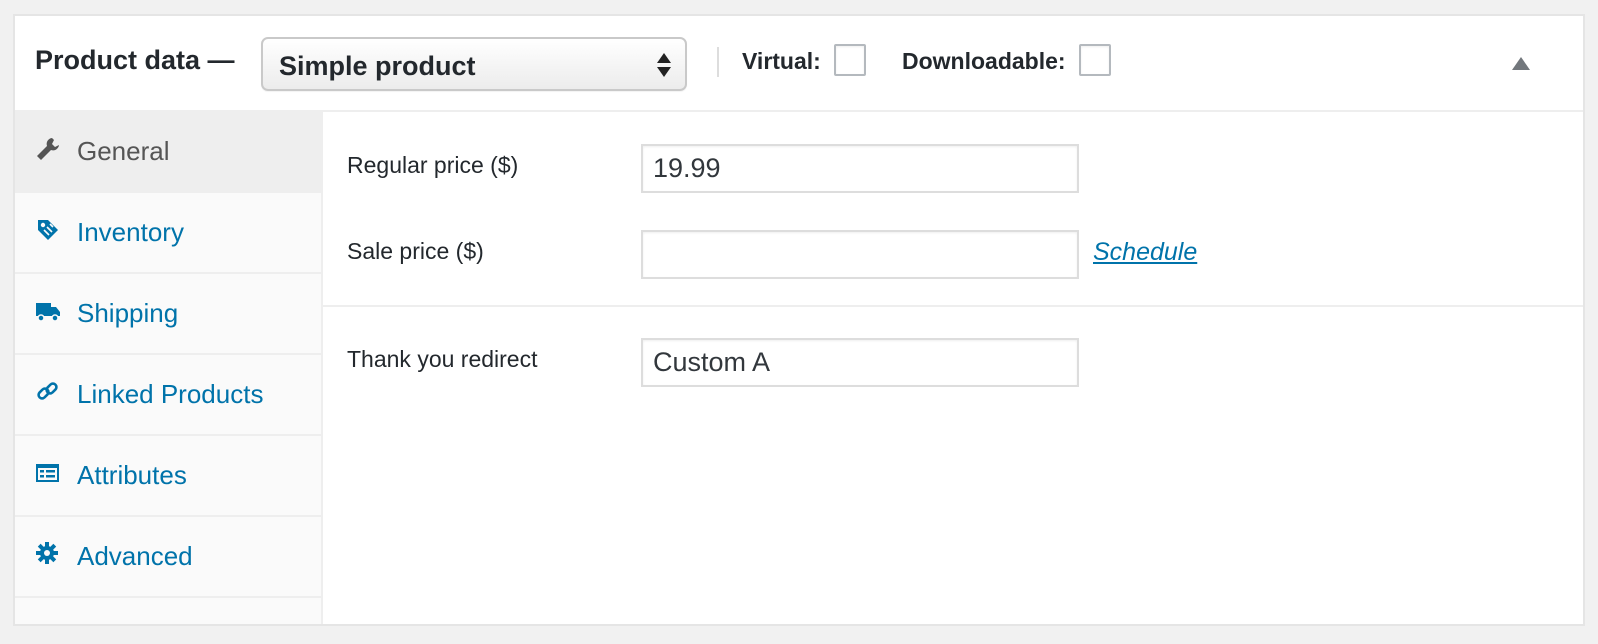  What do you see at coordinates (664, 65) in the screenshot?
I see `select-arrows-icon` at bounding box center [664, 65].